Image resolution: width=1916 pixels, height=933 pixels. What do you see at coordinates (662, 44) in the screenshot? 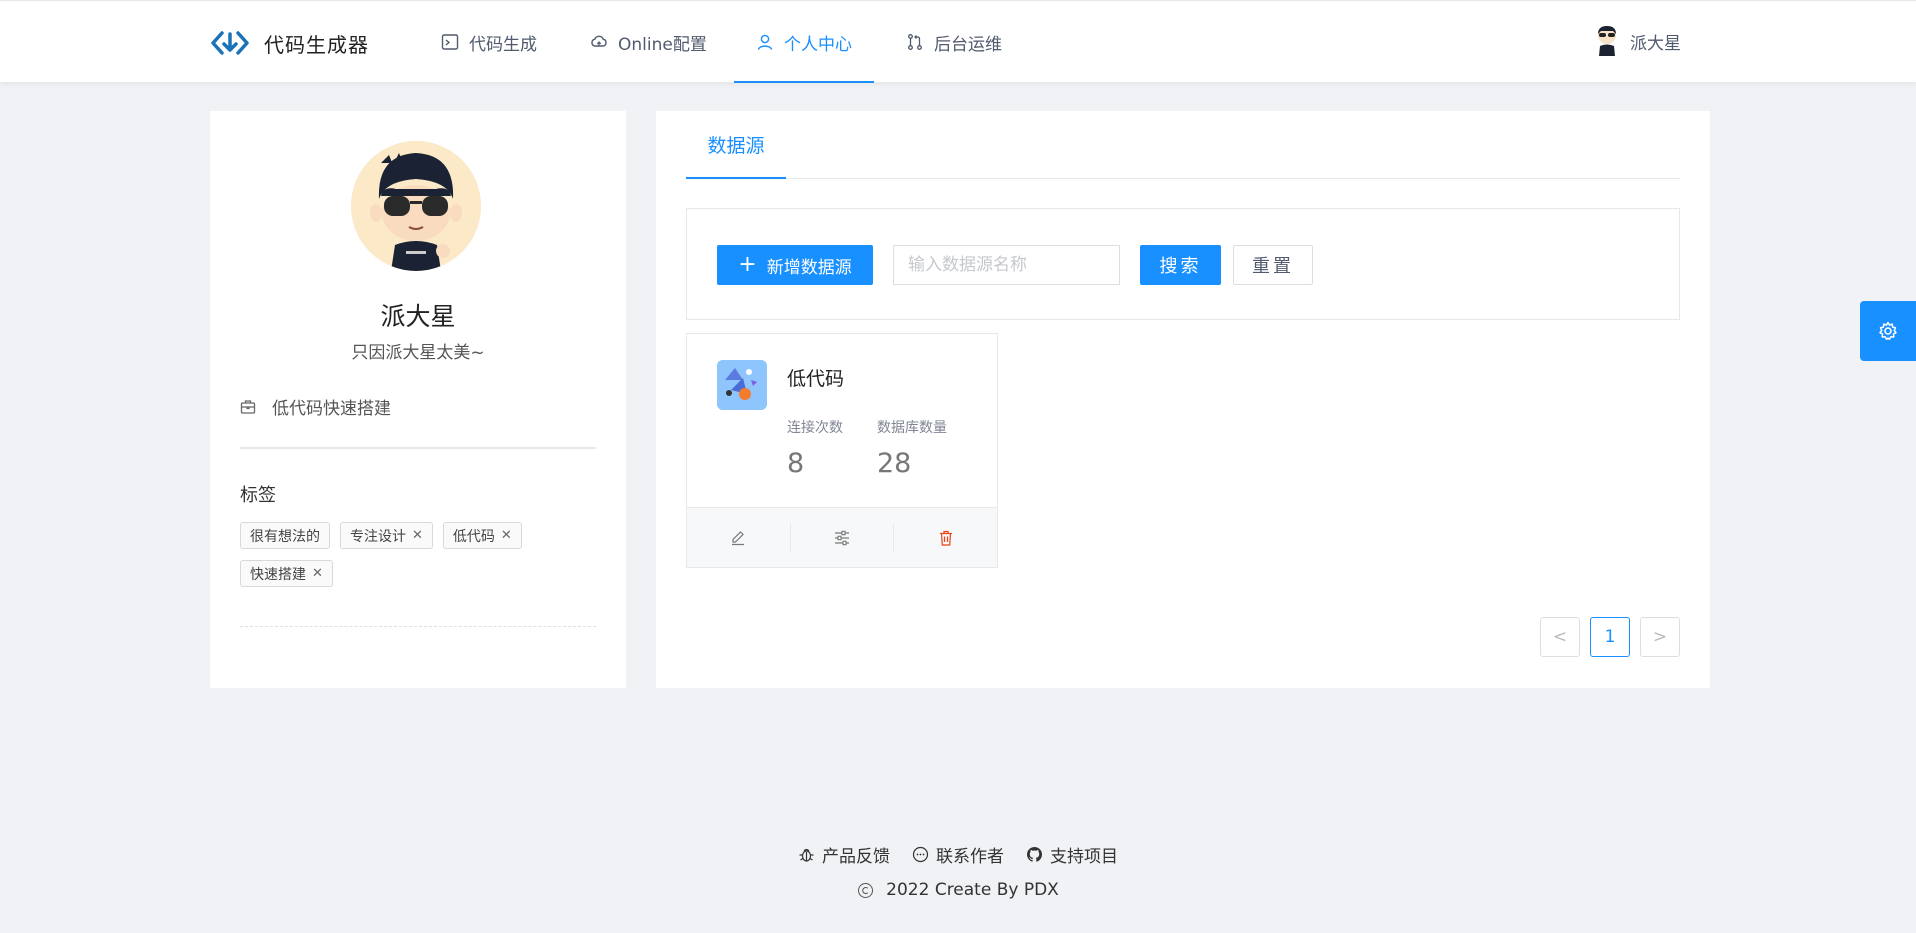
I see `nav-label: Online配置` at bounding box center [662, 44].